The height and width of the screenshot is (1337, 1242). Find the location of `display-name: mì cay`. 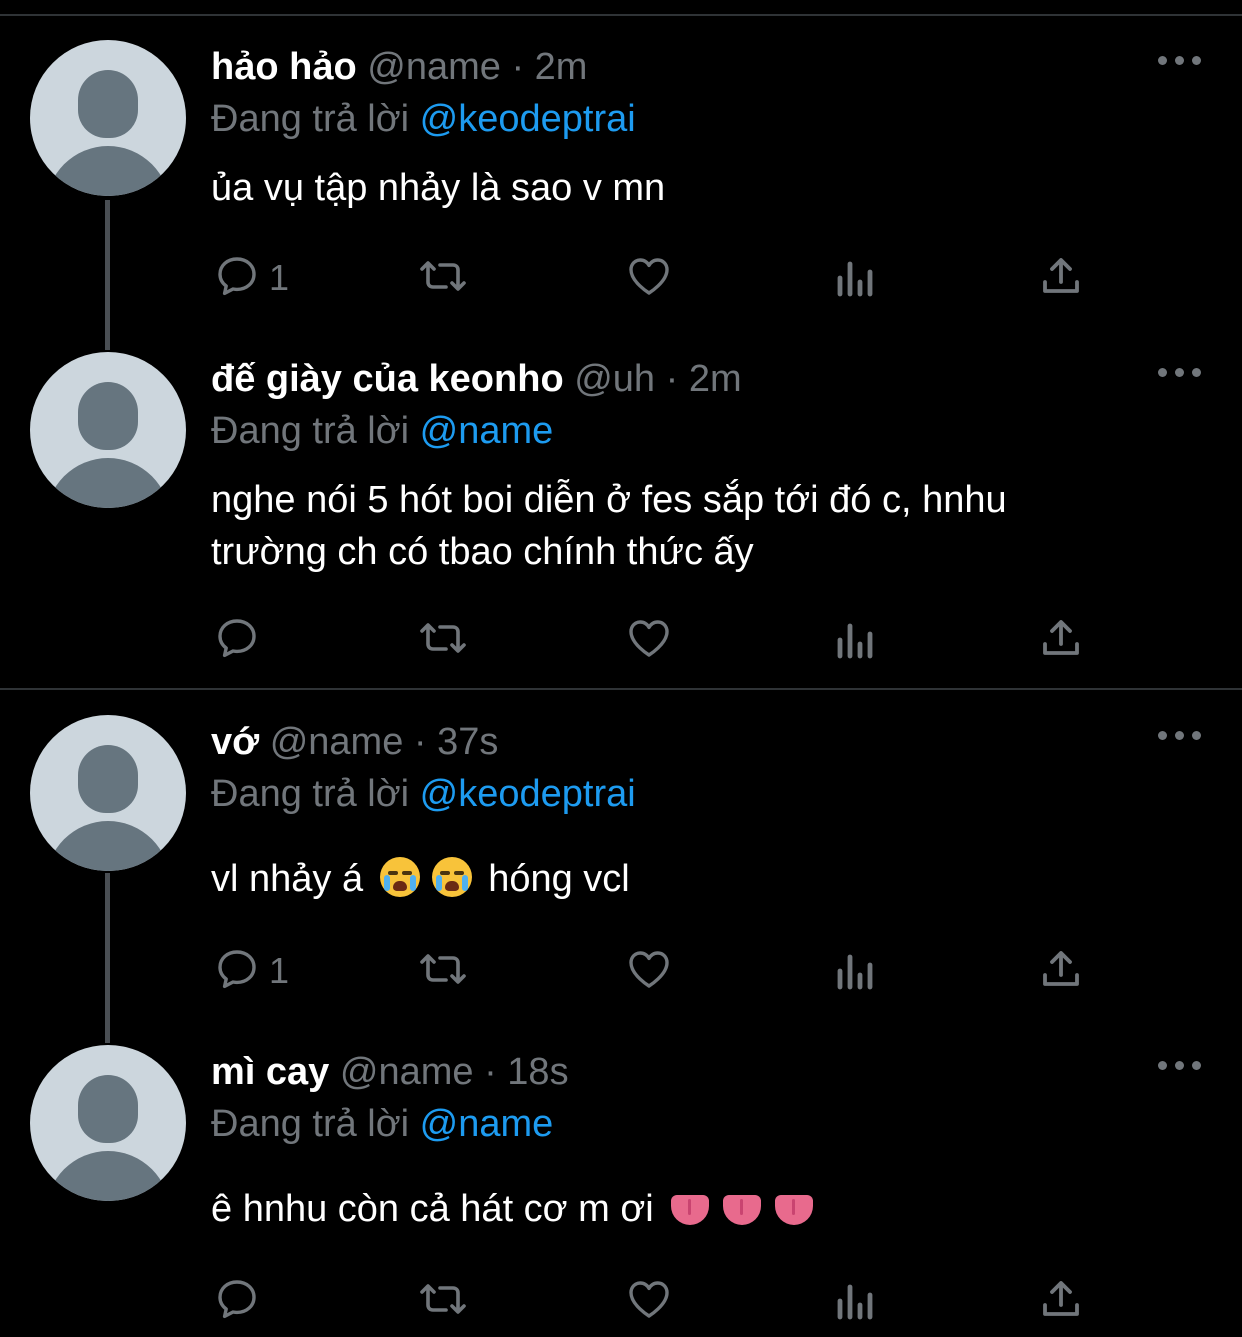

display-name: mì cay is located at coordinates (270, 1072).